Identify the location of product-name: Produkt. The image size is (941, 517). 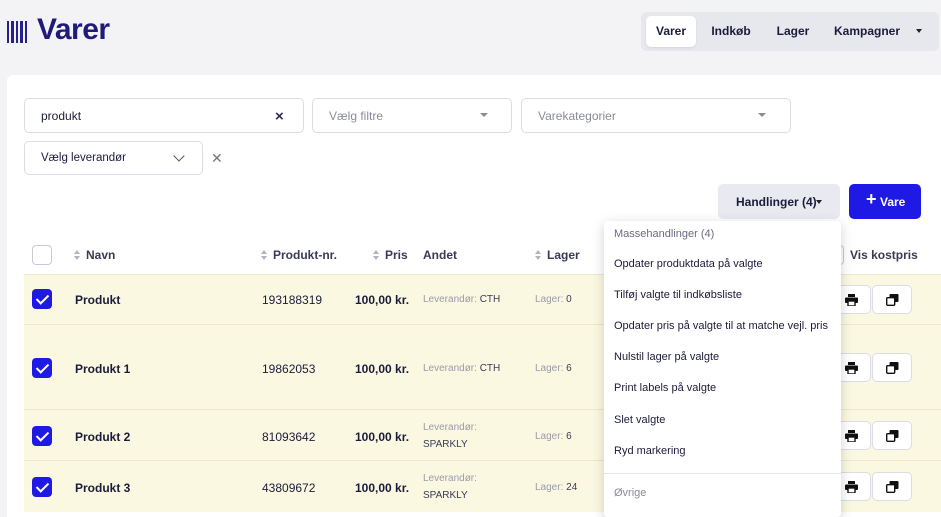
(98, 300).